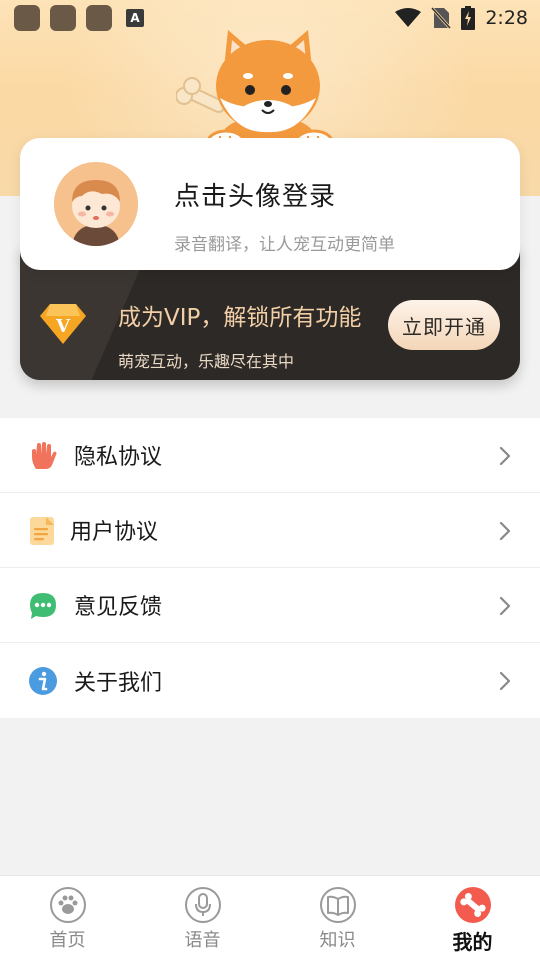 This screenshot has width=540, height=960. Describe the element at coordinates (44, 455) in the screenshot. I see `hand-icon` at that location.